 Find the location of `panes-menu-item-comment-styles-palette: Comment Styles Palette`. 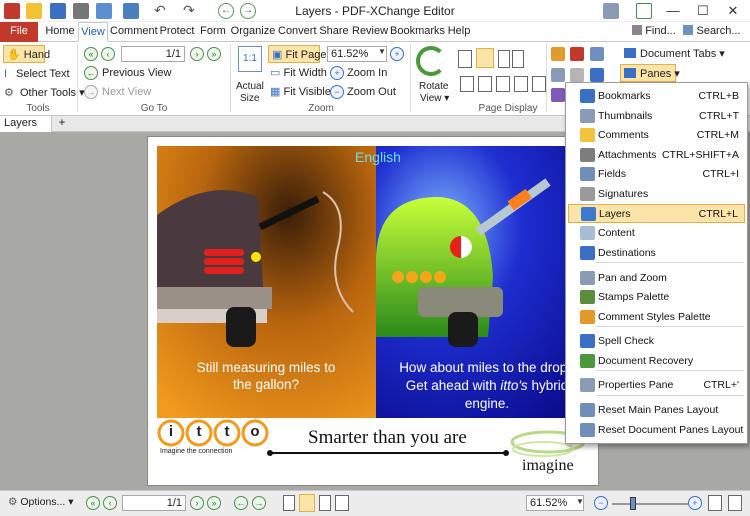

panes-menu-item-comment-styles-palette: Comment Styles Palette is located at coordinates (656, 317).